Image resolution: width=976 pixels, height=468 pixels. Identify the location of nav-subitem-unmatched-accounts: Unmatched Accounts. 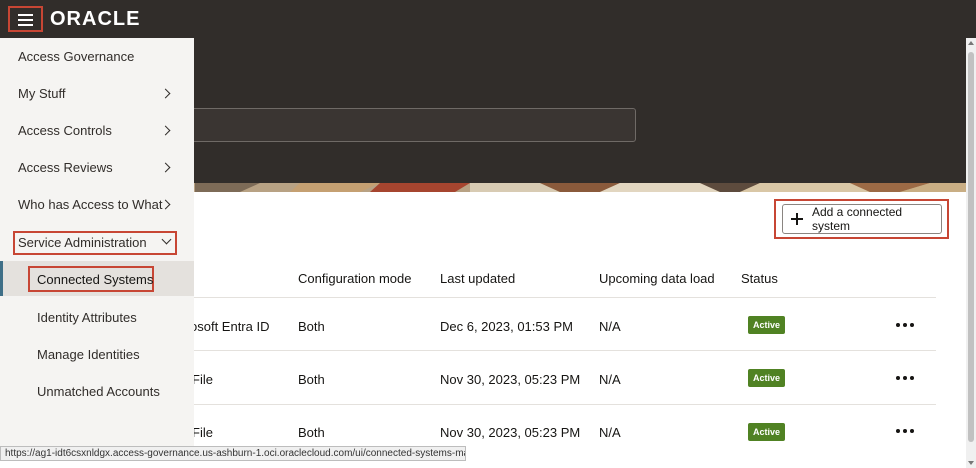
(97, 391).